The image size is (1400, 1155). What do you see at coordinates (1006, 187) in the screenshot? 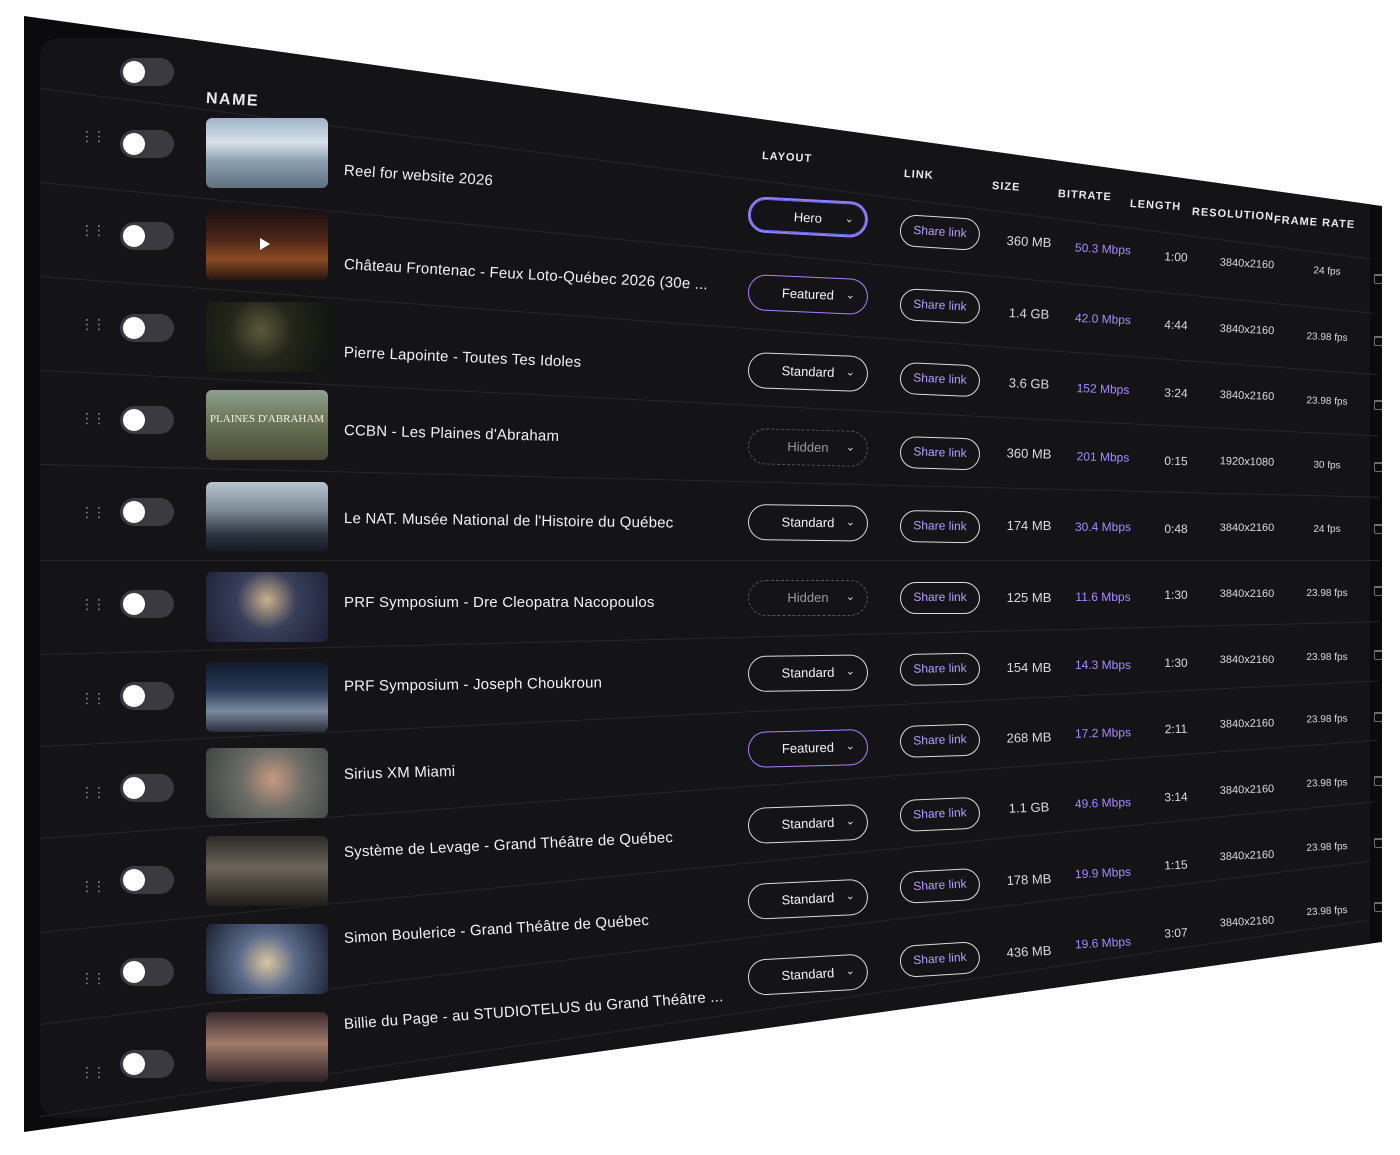
I see `column-header-size: SIZE` at bounding box center [1006, 187].